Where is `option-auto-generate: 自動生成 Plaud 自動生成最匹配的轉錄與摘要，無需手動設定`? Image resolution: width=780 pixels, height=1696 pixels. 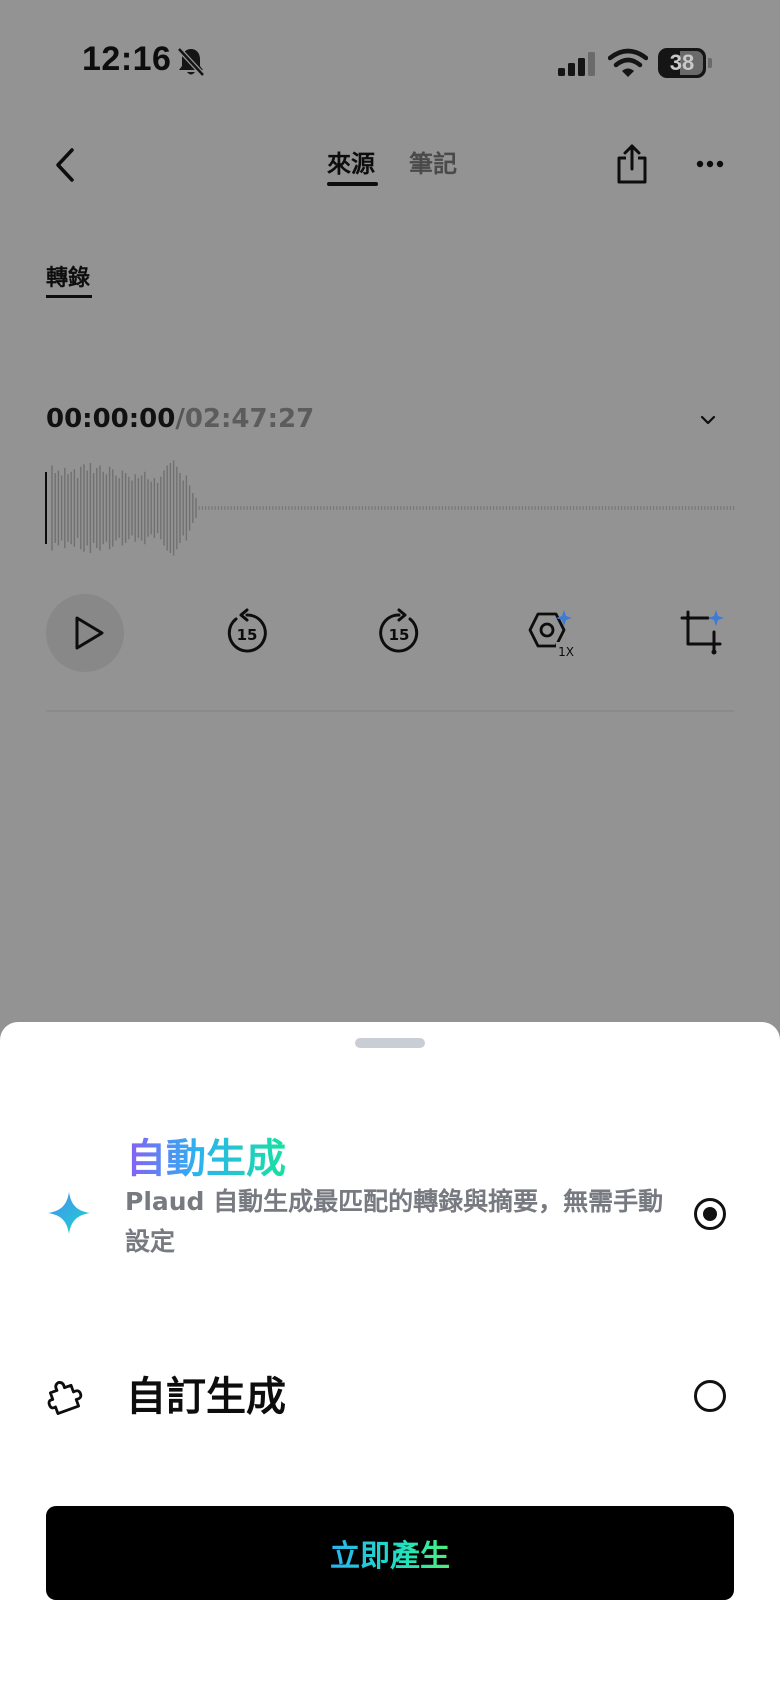 option-auto-generate: 自動生成 Plaud 自動生成最匹配的轉錄與摘要，無需手動設定 is located at coordinates (390, 1202).